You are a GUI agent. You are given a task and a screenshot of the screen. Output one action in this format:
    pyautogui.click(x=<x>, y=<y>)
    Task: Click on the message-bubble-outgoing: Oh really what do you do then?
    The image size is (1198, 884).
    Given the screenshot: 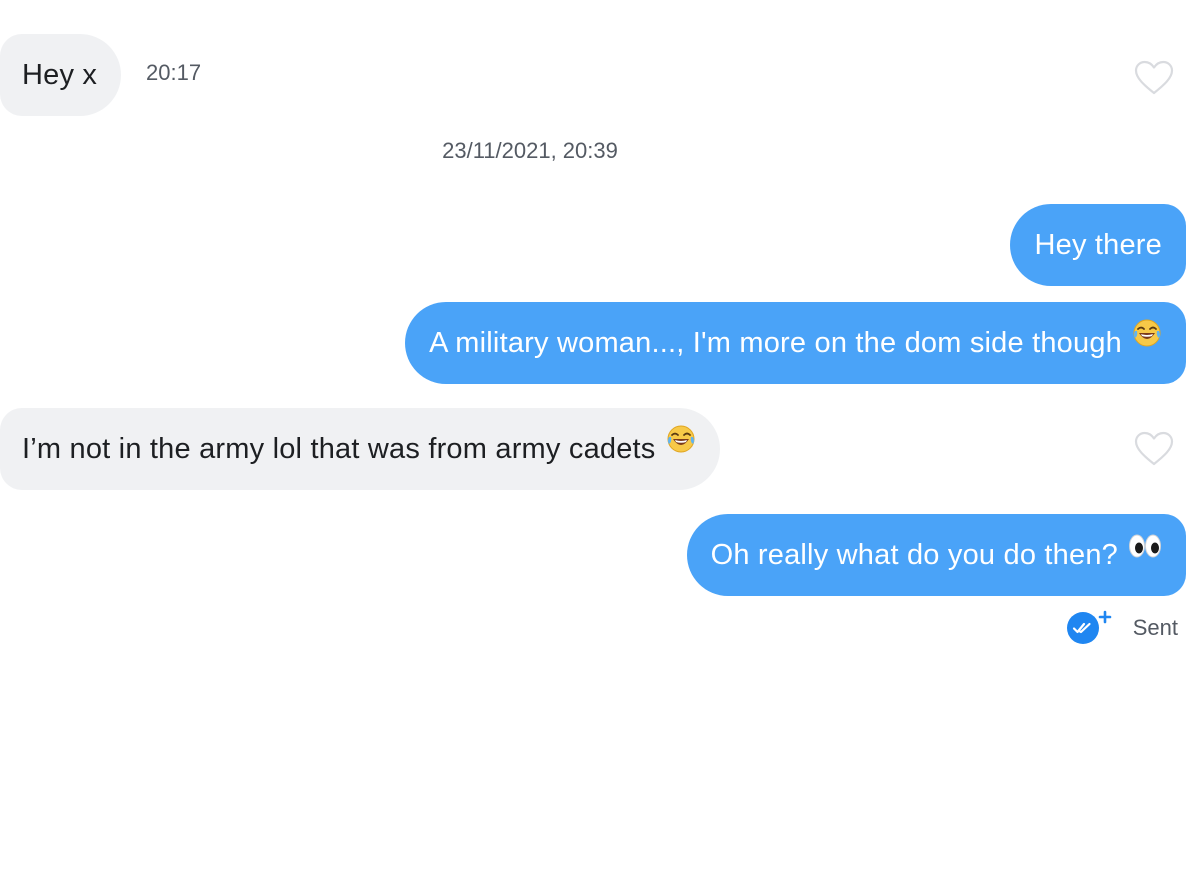 What is the action you would take?
    pyautogui.click(x=936, y=555)
    